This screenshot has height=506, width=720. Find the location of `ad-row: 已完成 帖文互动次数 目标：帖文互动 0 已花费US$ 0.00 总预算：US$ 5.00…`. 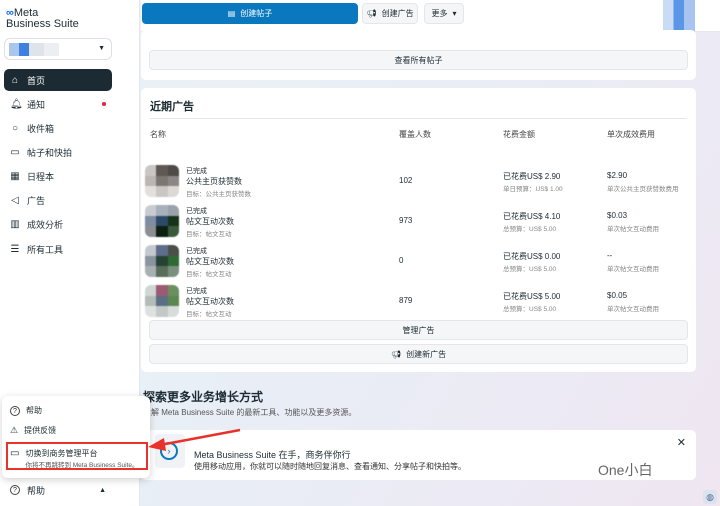

ad-row: 已完成 帖文互动次数 目标：帖文互动 0 已花费US$ 0.00 总预算：US$ 5.00… is located at coordinates (418, 260).